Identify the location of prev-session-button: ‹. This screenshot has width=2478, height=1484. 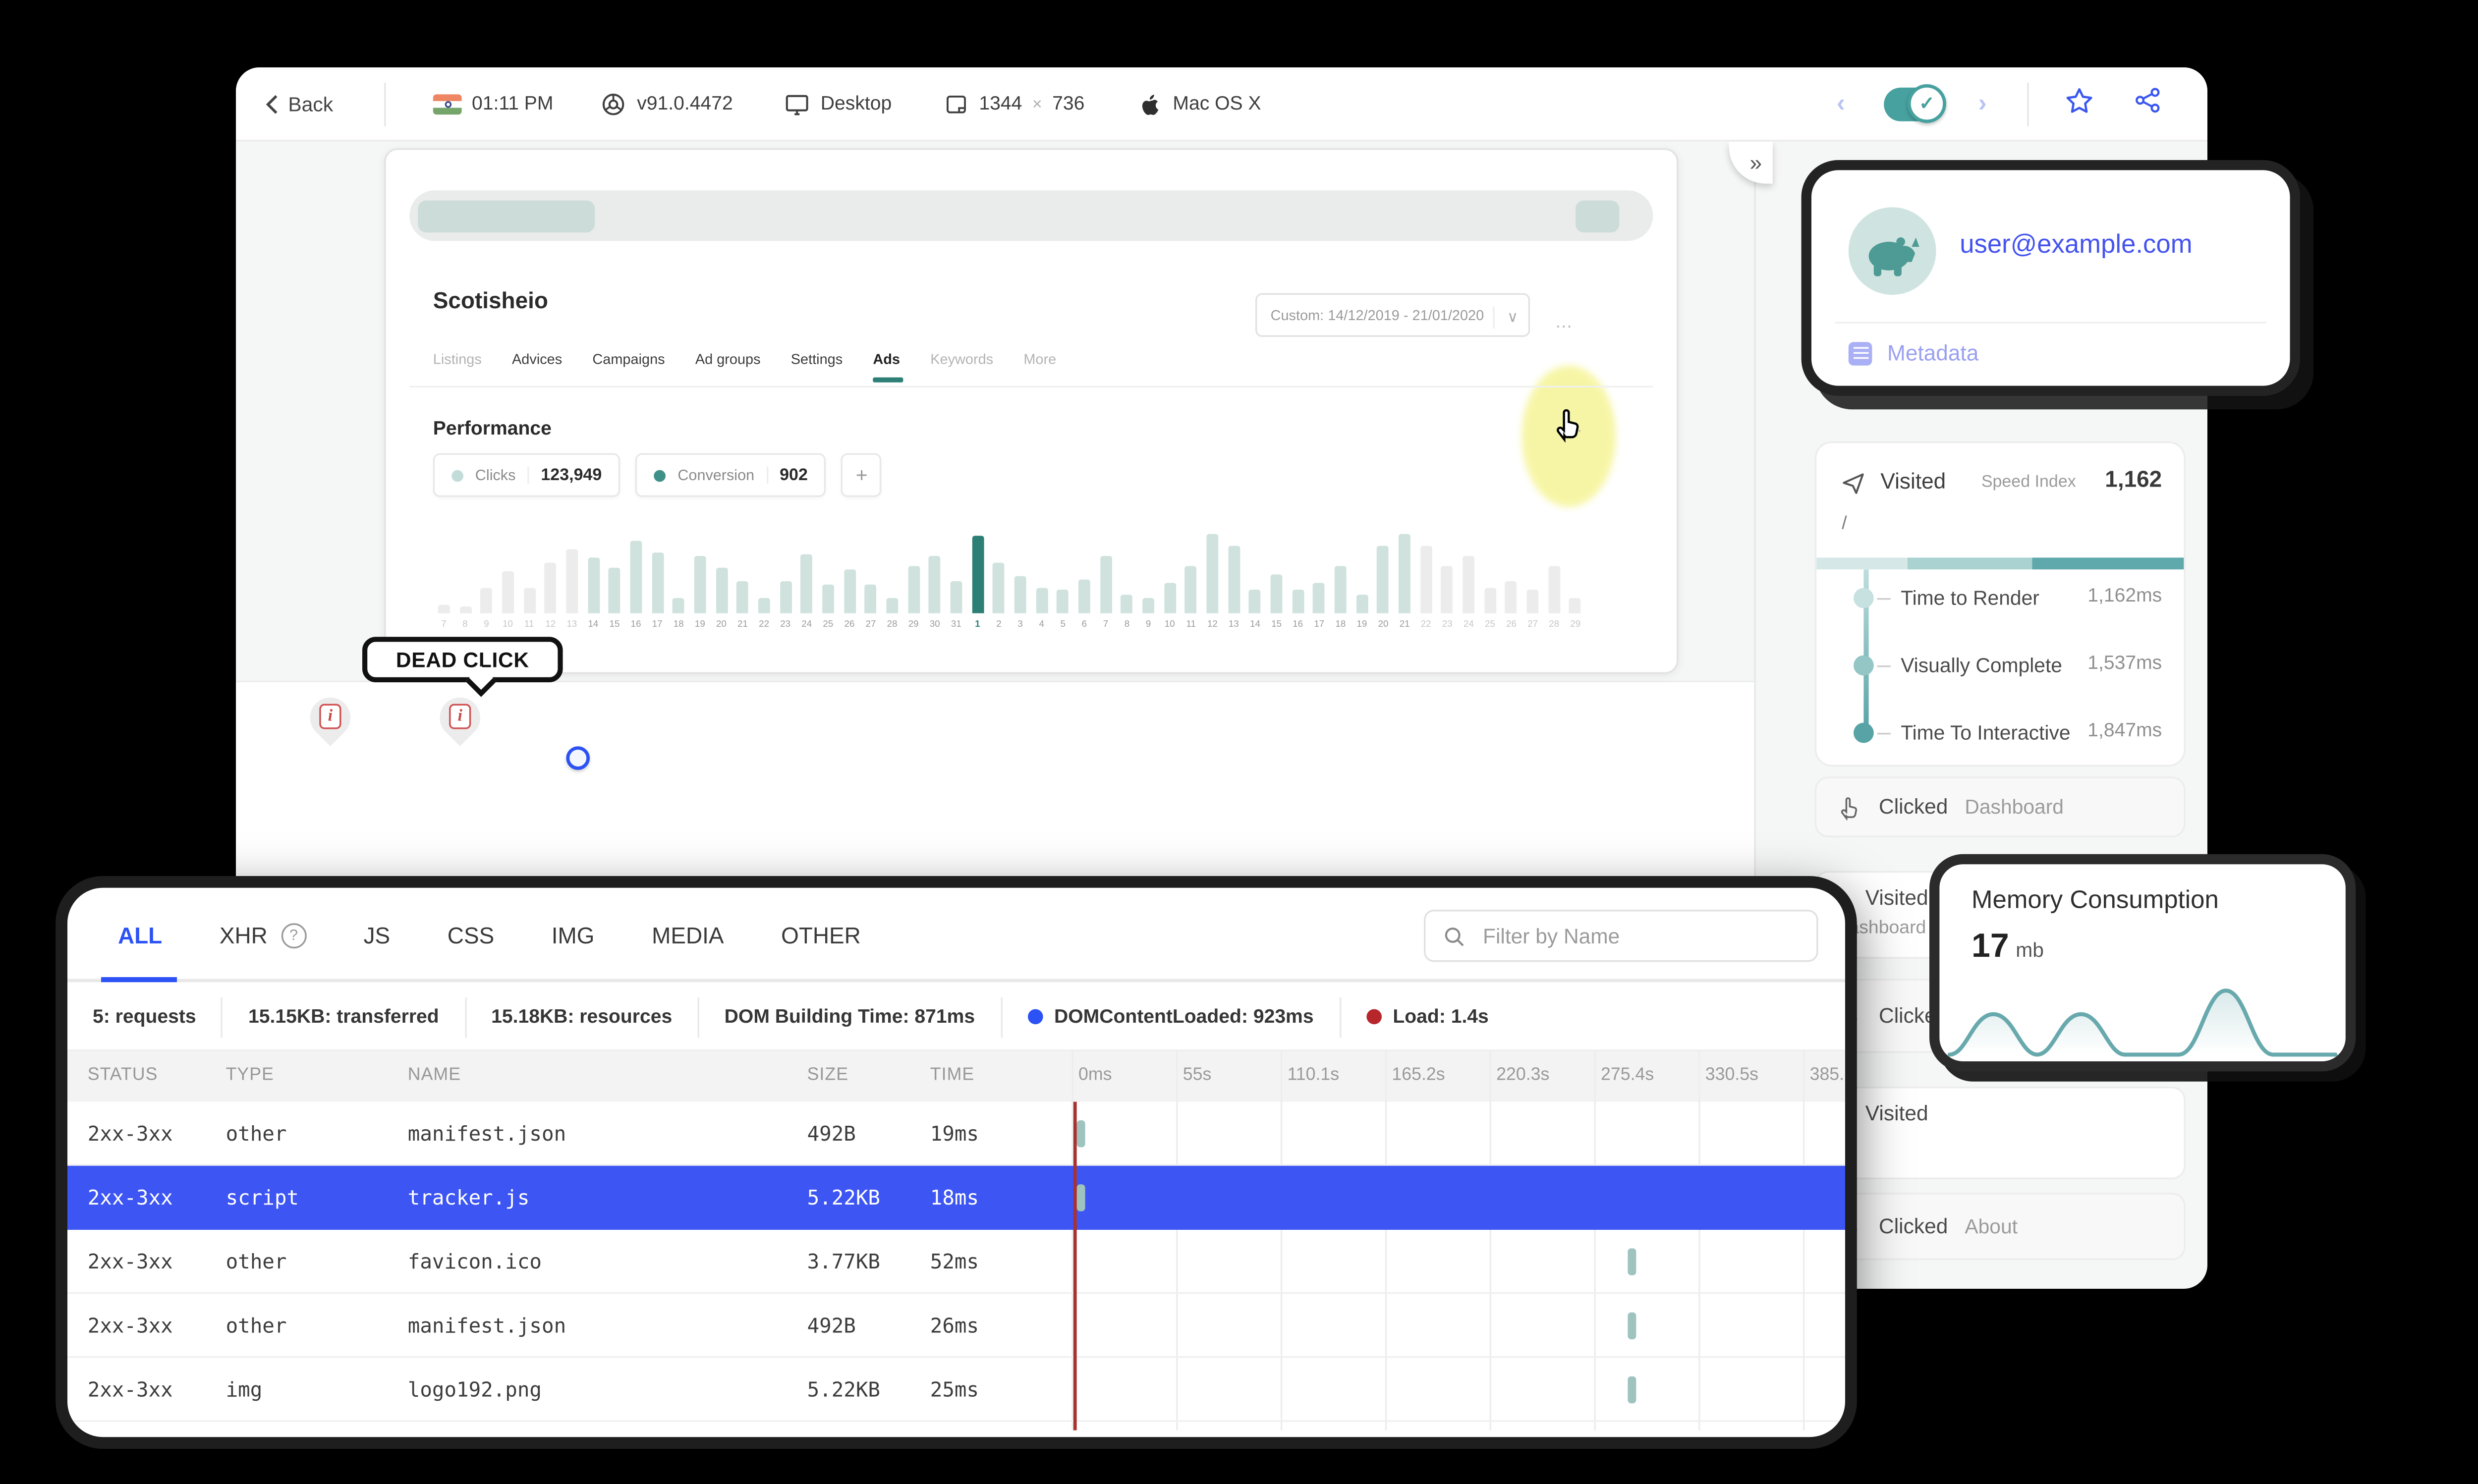
(1841, 104).